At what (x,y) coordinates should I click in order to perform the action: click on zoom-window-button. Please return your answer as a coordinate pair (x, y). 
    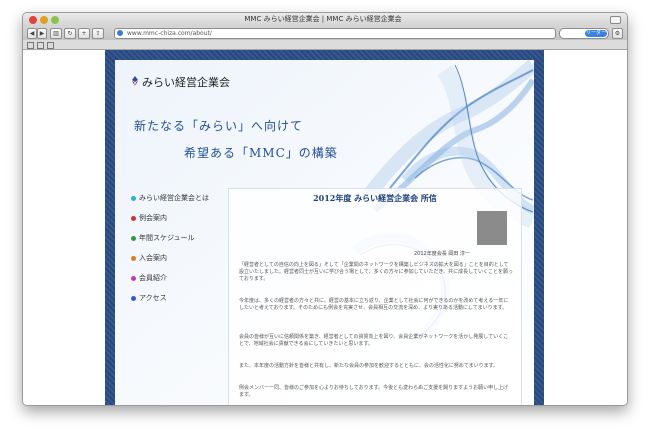
    Looking at the image, I should click on (55, 20).